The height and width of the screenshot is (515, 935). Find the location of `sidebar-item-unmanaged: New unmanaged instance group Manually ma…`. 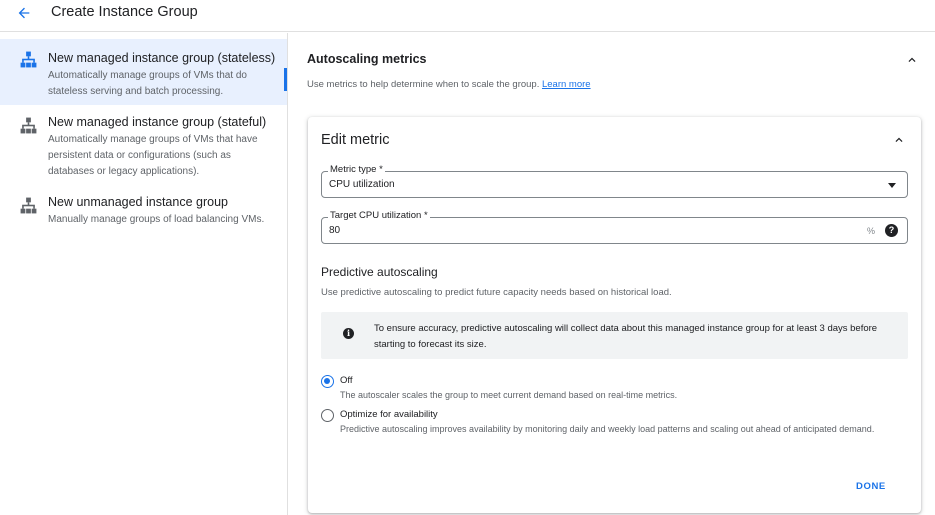

sidebar-item-unmanaged: New unmanaged instance group Manually ma… is located at coordinates (143, 217).